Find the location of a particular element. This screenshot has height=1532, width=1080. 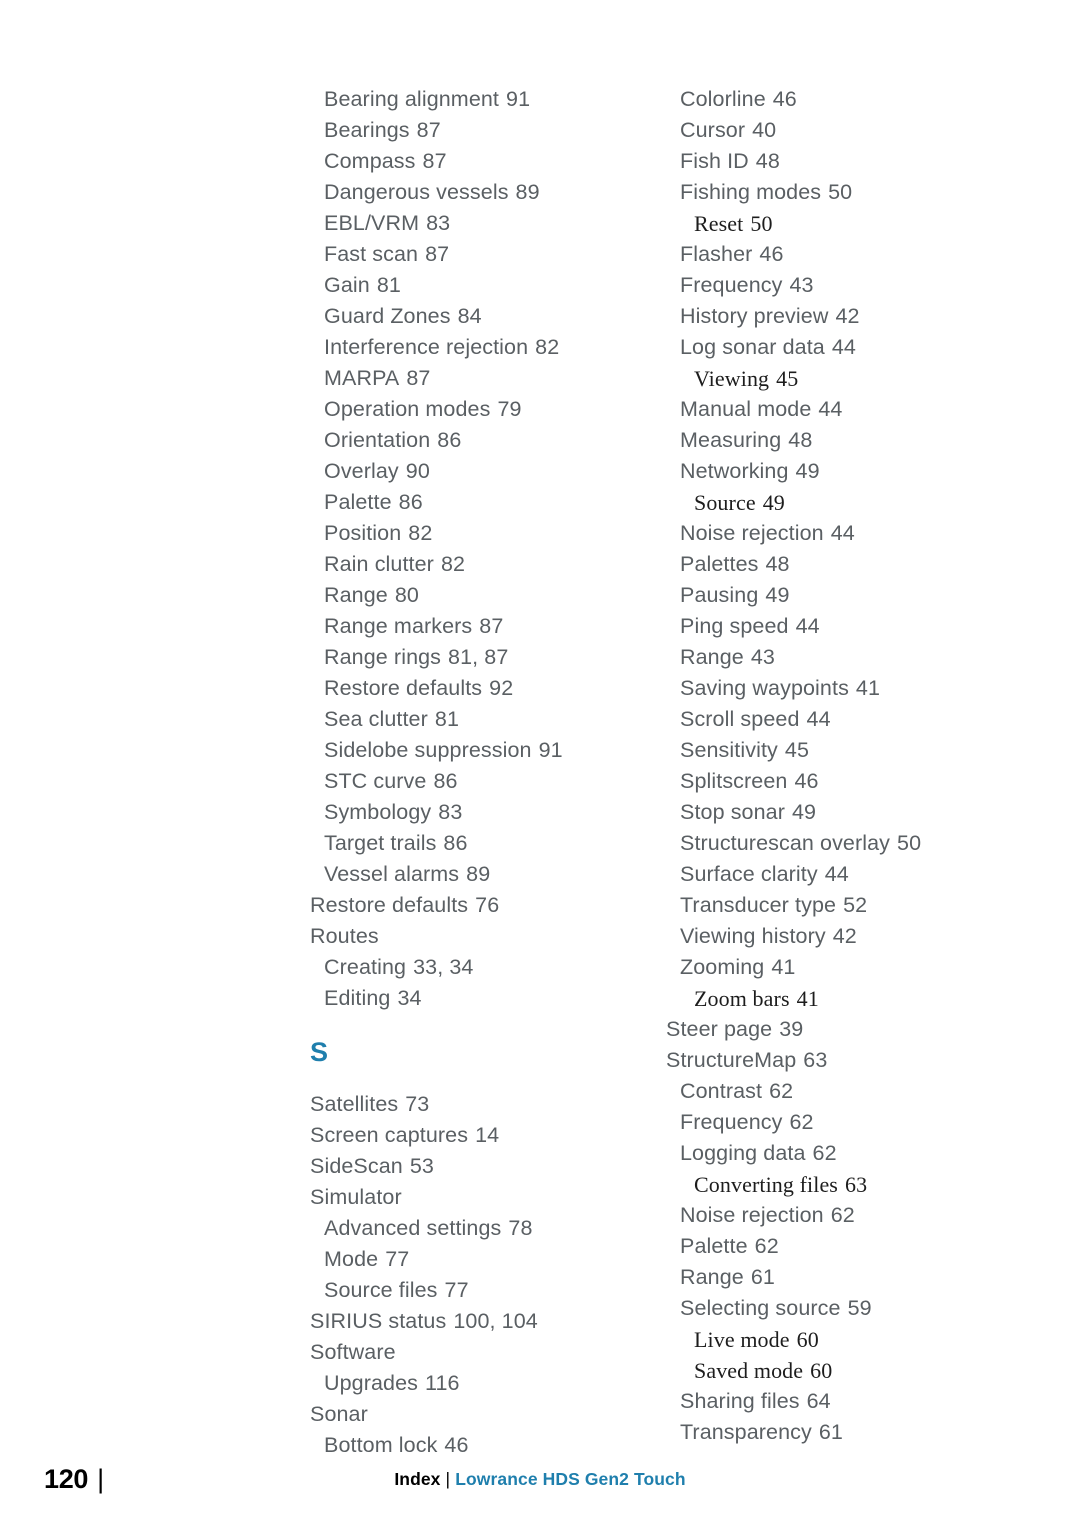

index-entry: Fast scan 87 is located at coordinates (475, 254).